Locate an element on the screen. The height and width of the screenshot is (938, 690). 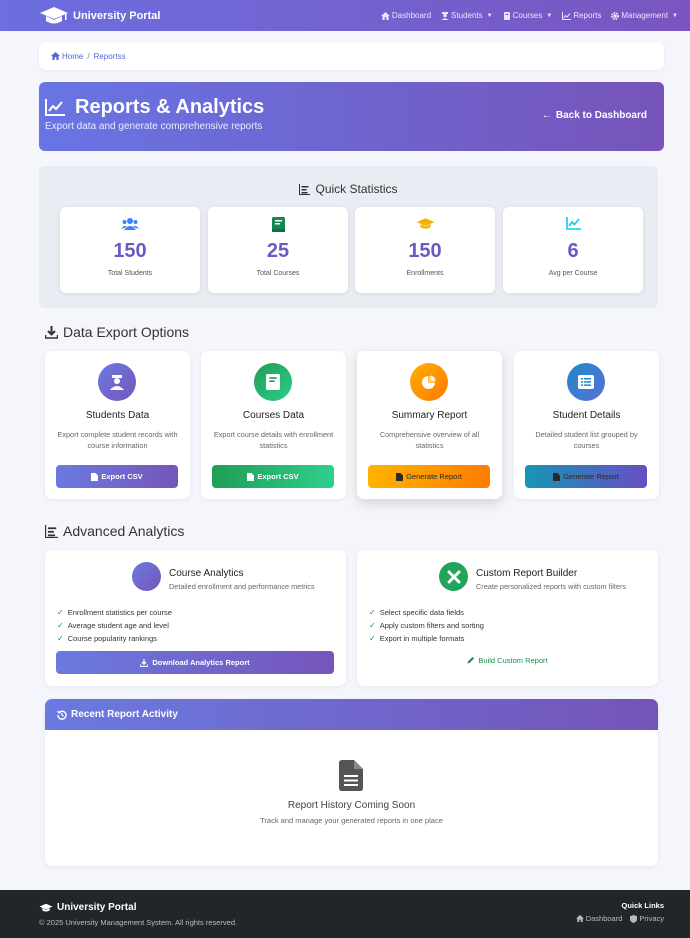
stat-value: 150 is located at coordinates (130, 251).